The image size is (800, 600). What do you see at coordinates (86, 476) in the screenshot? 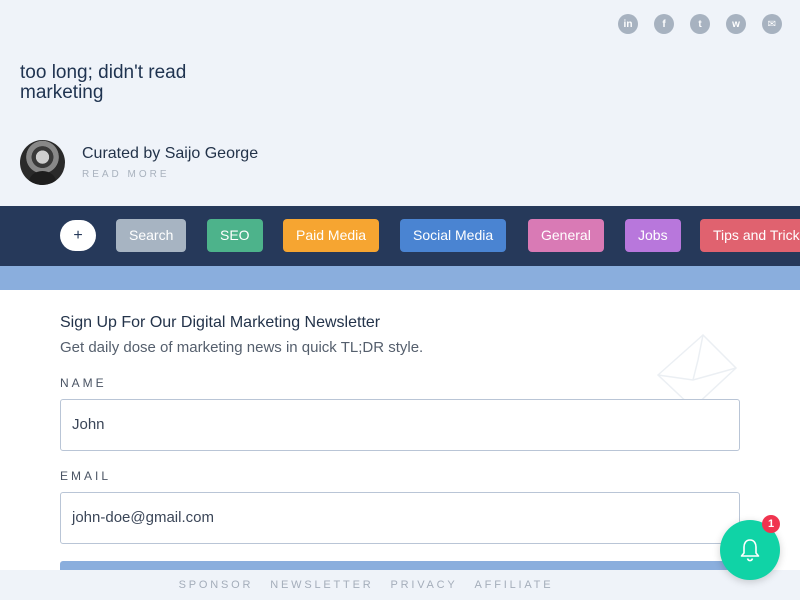
I see `email-label: EMAIL` at bounding box center [86, 476].